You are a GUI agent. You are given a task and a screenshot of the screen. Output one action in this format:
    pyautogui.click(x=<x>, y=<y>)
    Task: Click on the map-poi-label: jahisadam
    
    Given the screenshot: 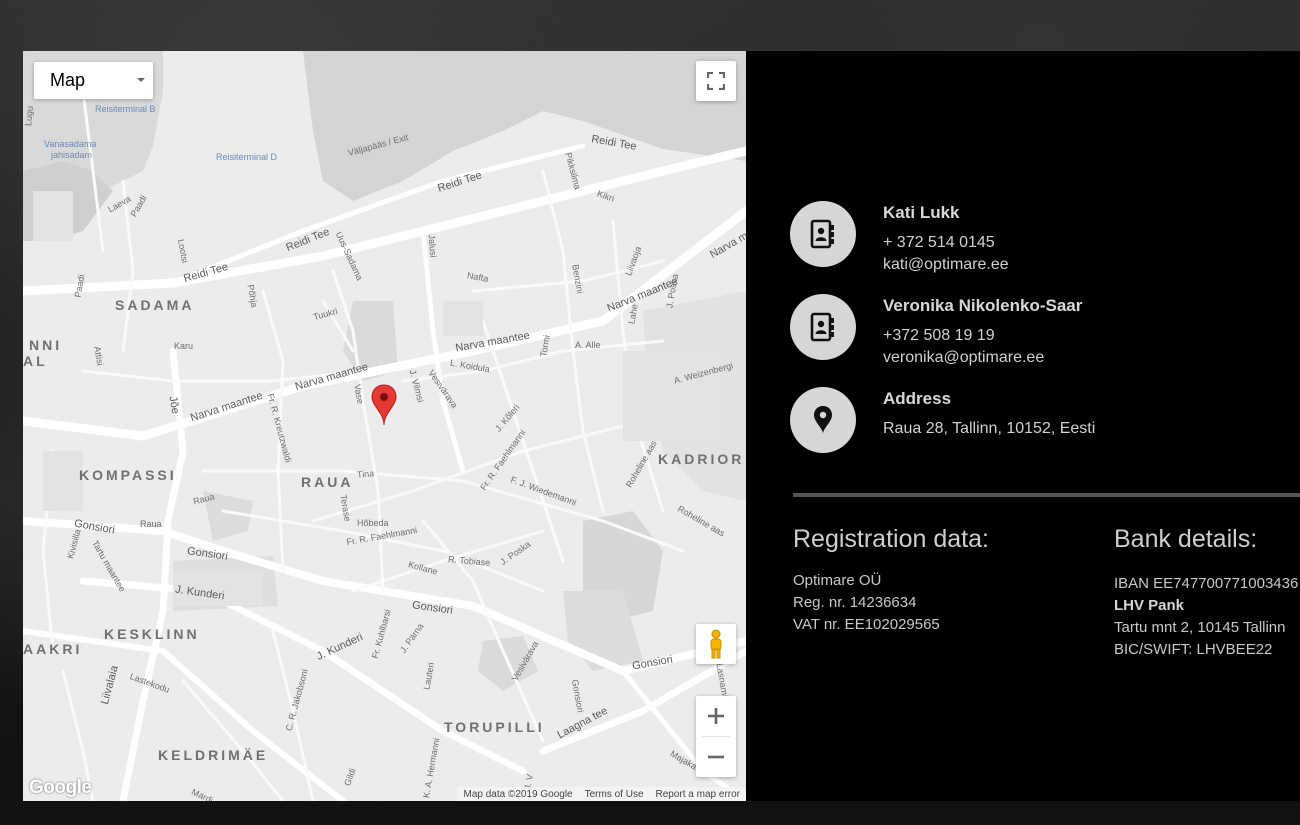 What is the action you would take?
    pyautogui.click(x=72, y=155)
    